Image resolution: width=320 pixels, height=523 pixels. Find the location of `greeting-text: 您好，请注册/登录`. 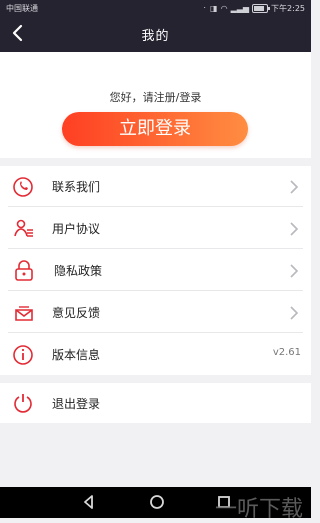

greeting-text: 您好，请注册/登录 is located at coordinates (155, 97).